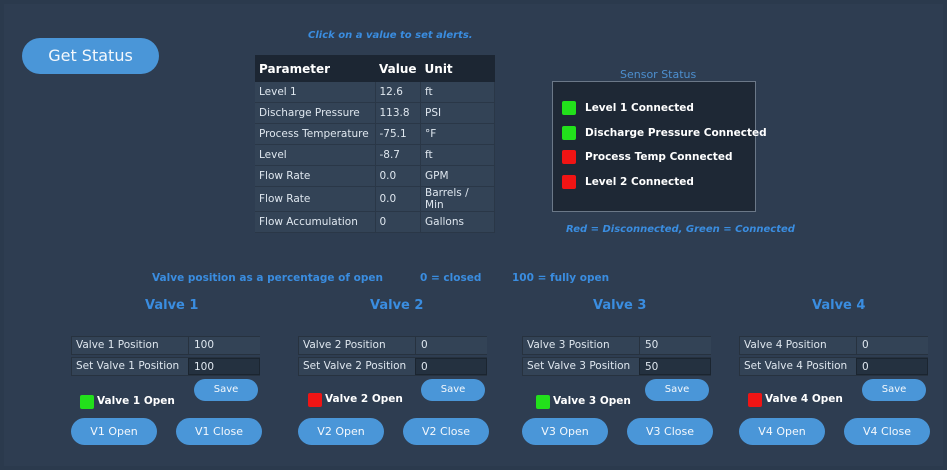  I want to click on valve-position-label: Valve 2 Position, so click(344, 345).